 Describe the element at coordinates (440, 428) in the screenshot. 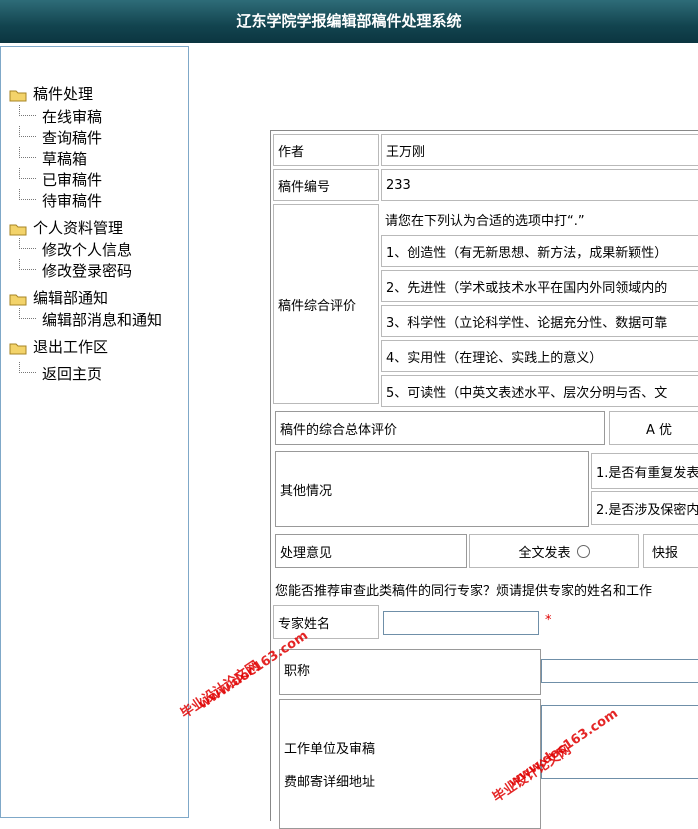

I see `overall-evaluation-label: 稿件的综合总体评价` at that location.